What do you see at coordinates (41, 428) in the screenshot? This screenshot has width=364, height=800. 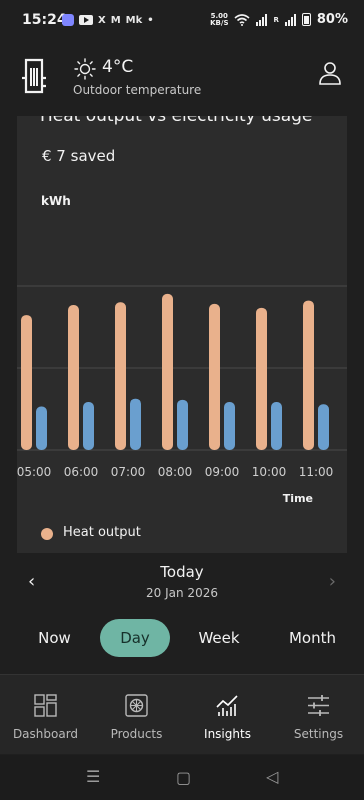 I see `bar-series-1-05:00` at bounding box center [41, 428].